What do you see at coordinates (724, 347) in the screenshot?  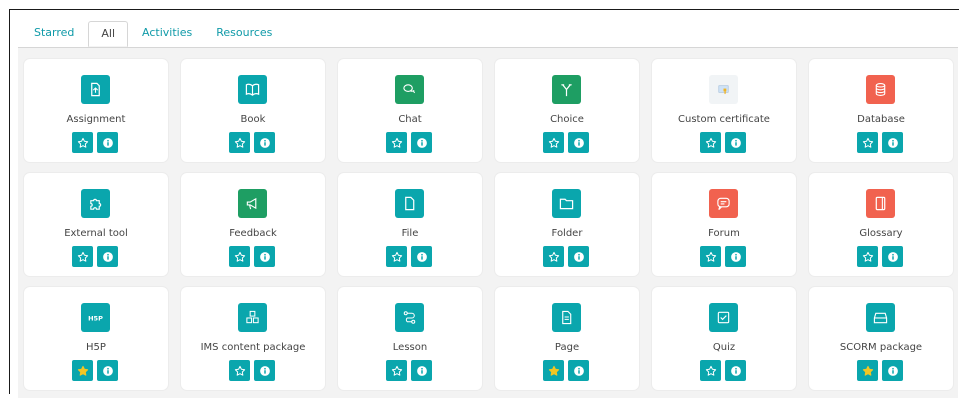 I see `module-name: Quiz` at bounding box center [724, 347].